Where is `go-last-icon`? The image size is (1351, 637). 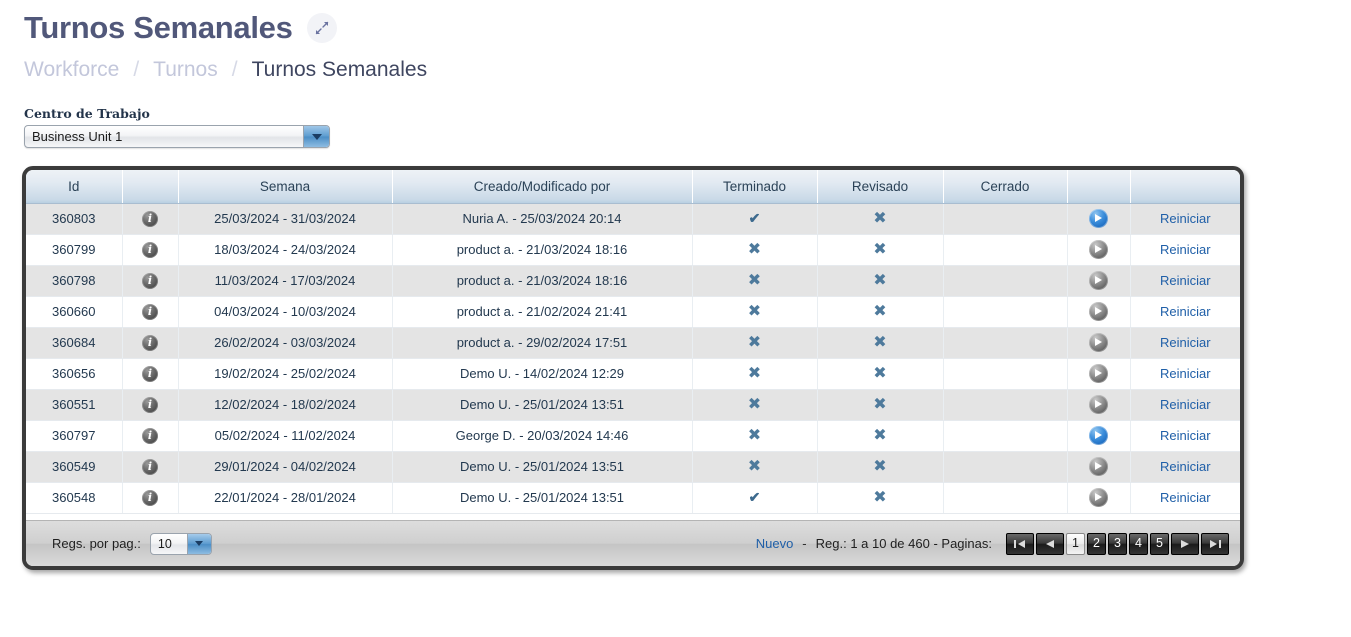 go-last-icon is located at coordinates (1215, 543).